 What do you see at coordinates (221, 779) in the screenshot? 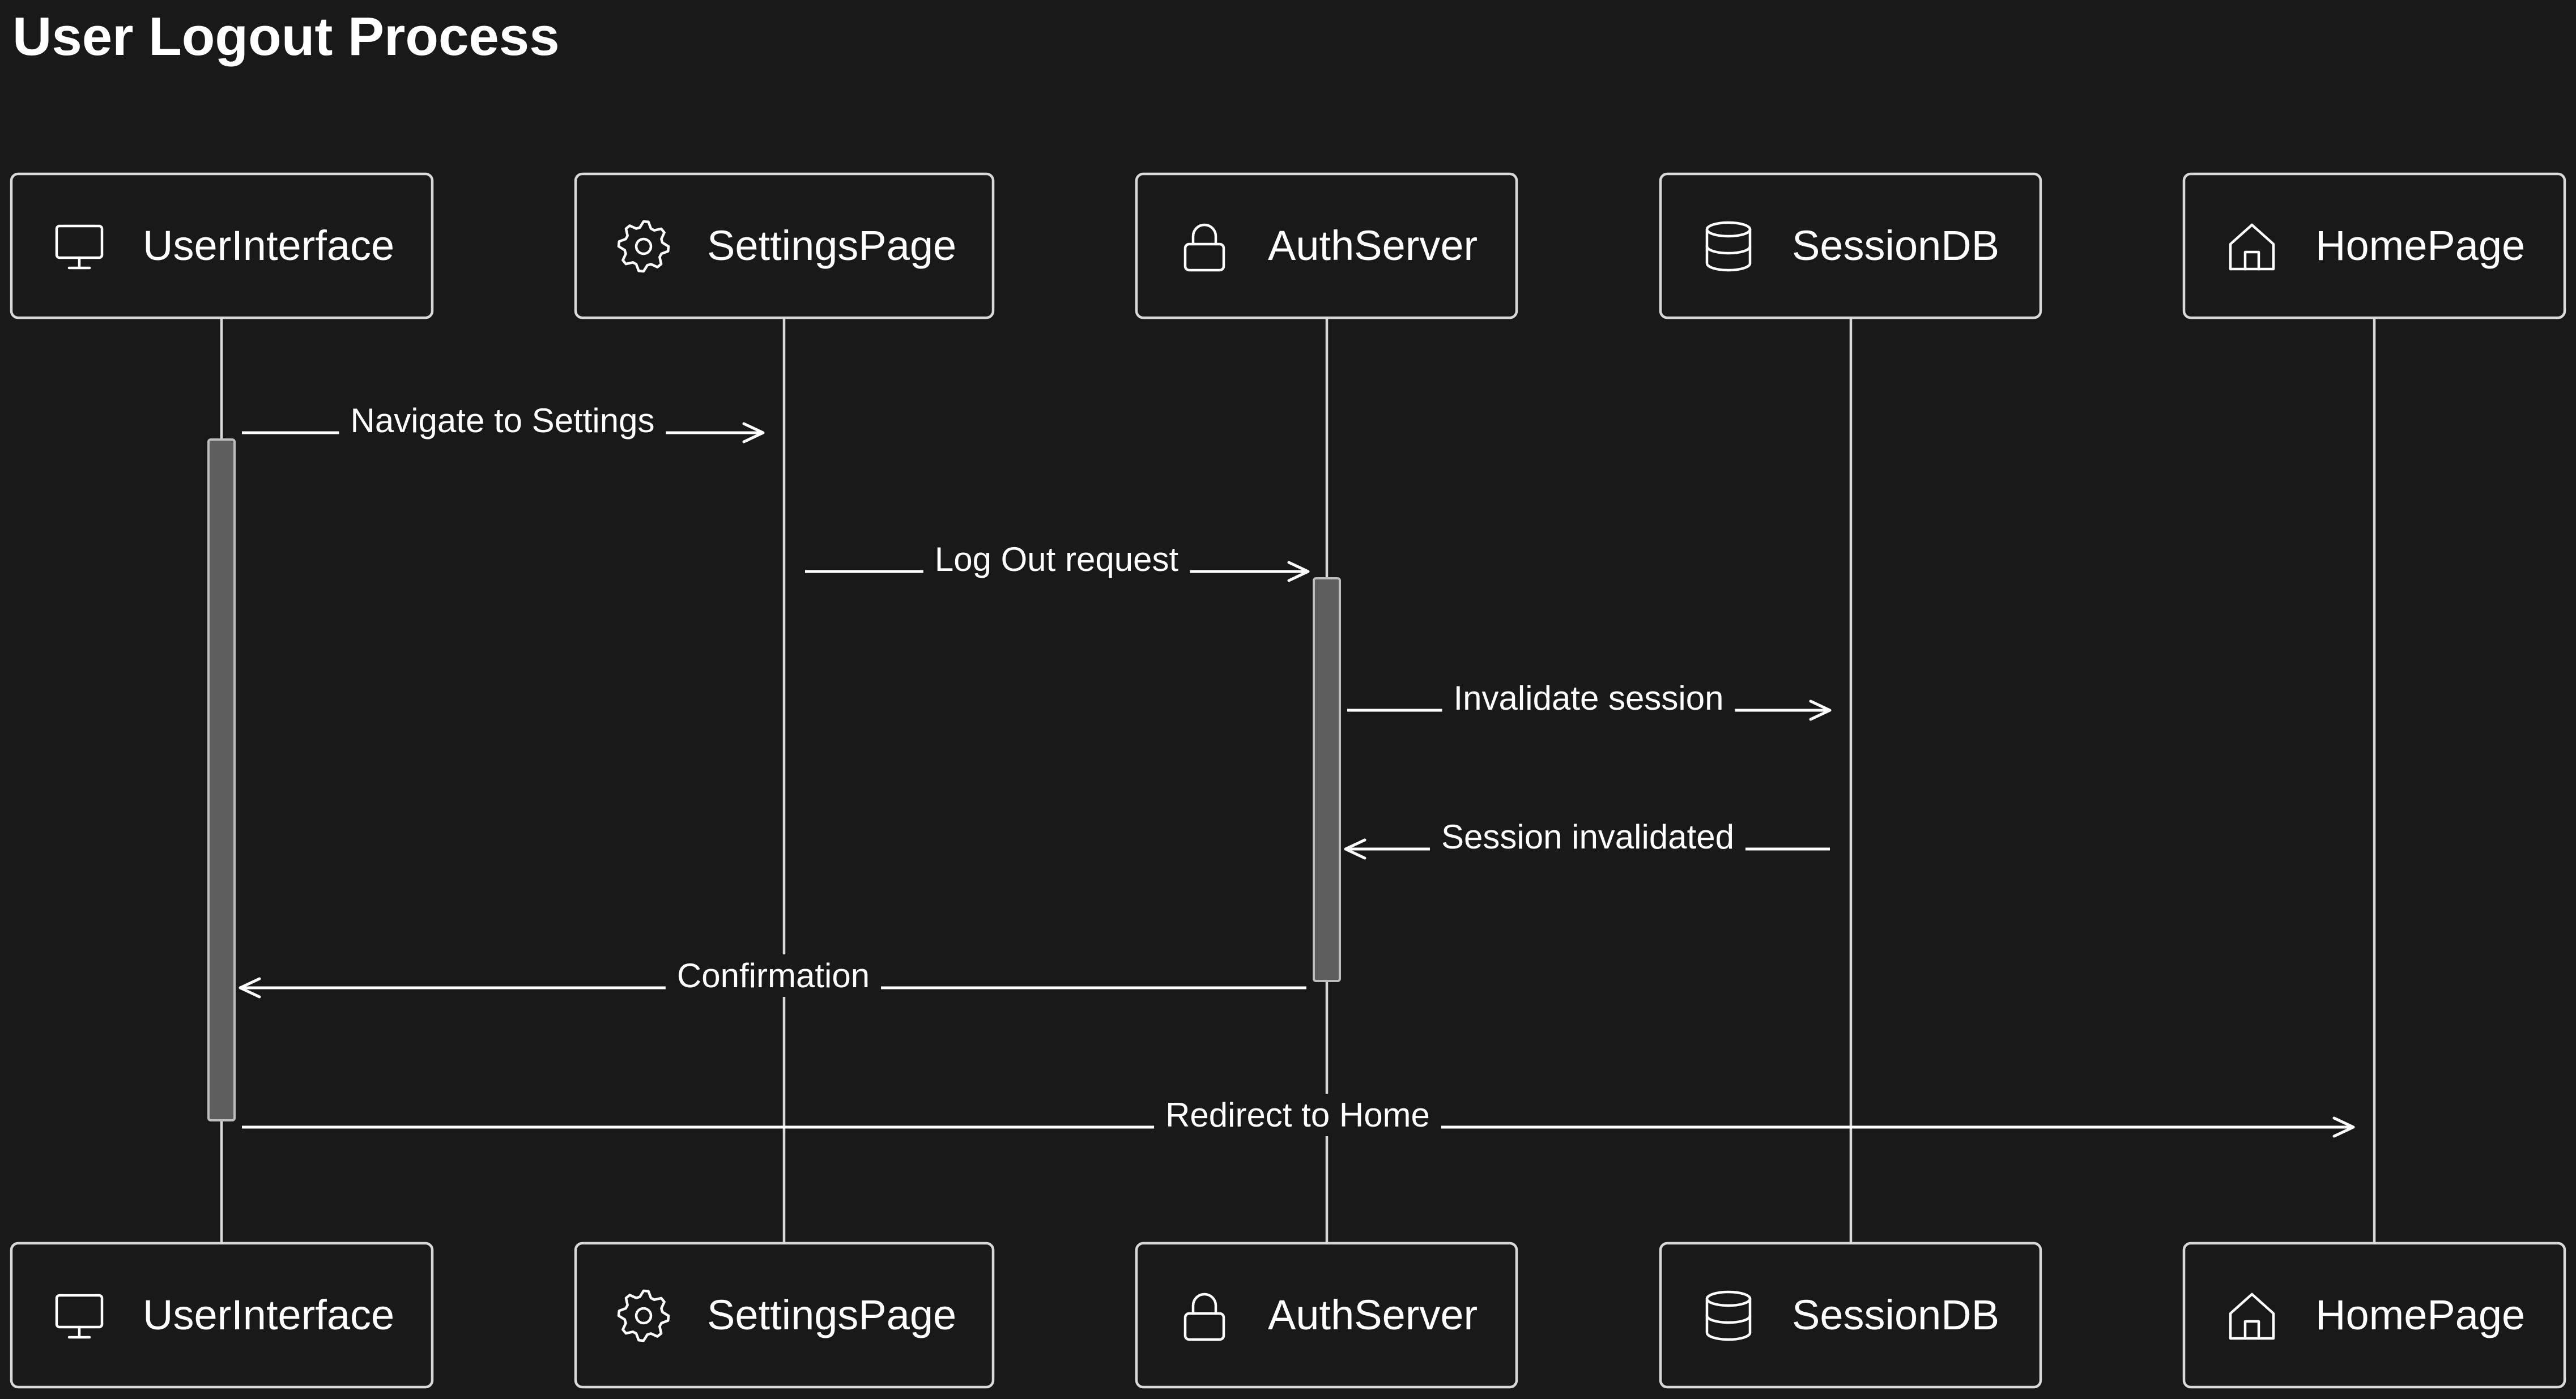
I see `activation-ui` at bounding box center [221, 779].